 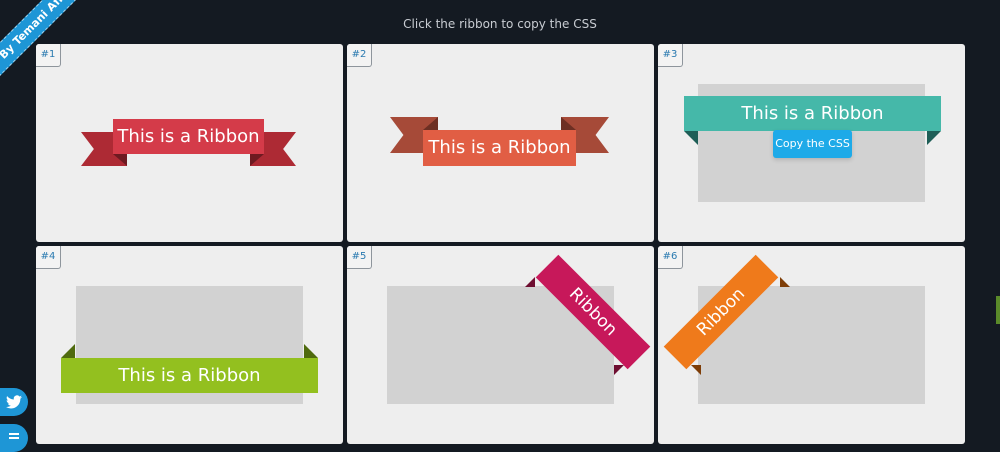 I want to click on card-number: #2, so click(x=359, y=55).